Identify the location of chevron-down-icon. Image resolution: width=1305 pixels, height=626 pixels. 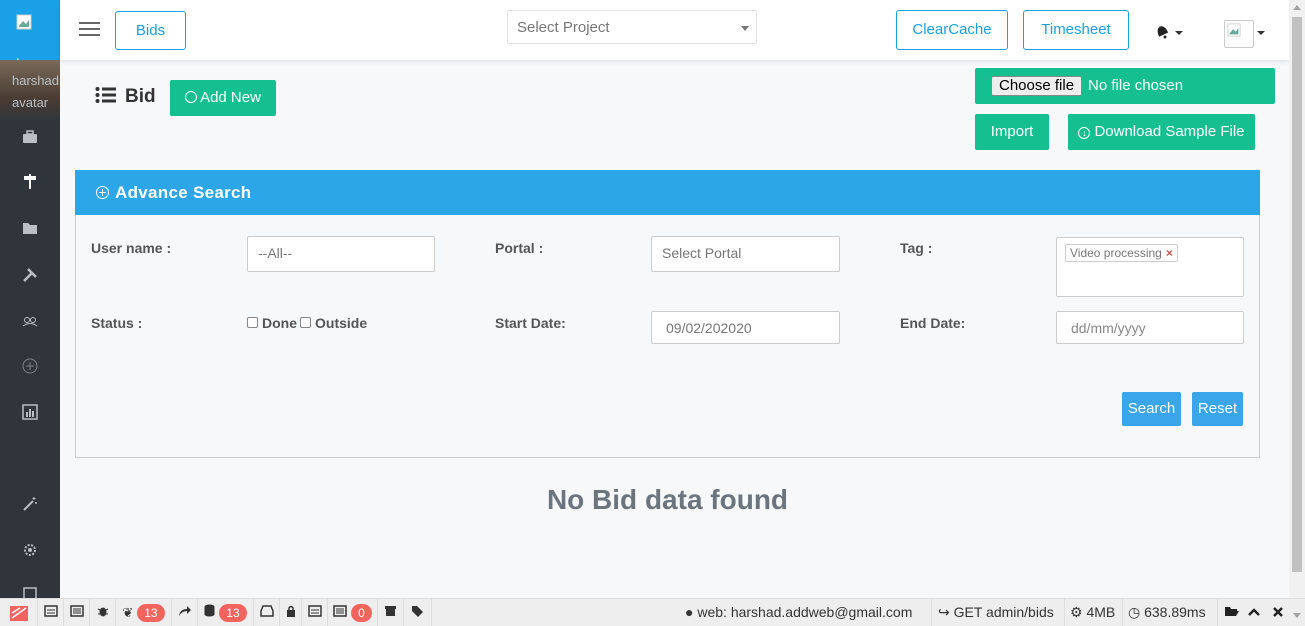
(745, 28).